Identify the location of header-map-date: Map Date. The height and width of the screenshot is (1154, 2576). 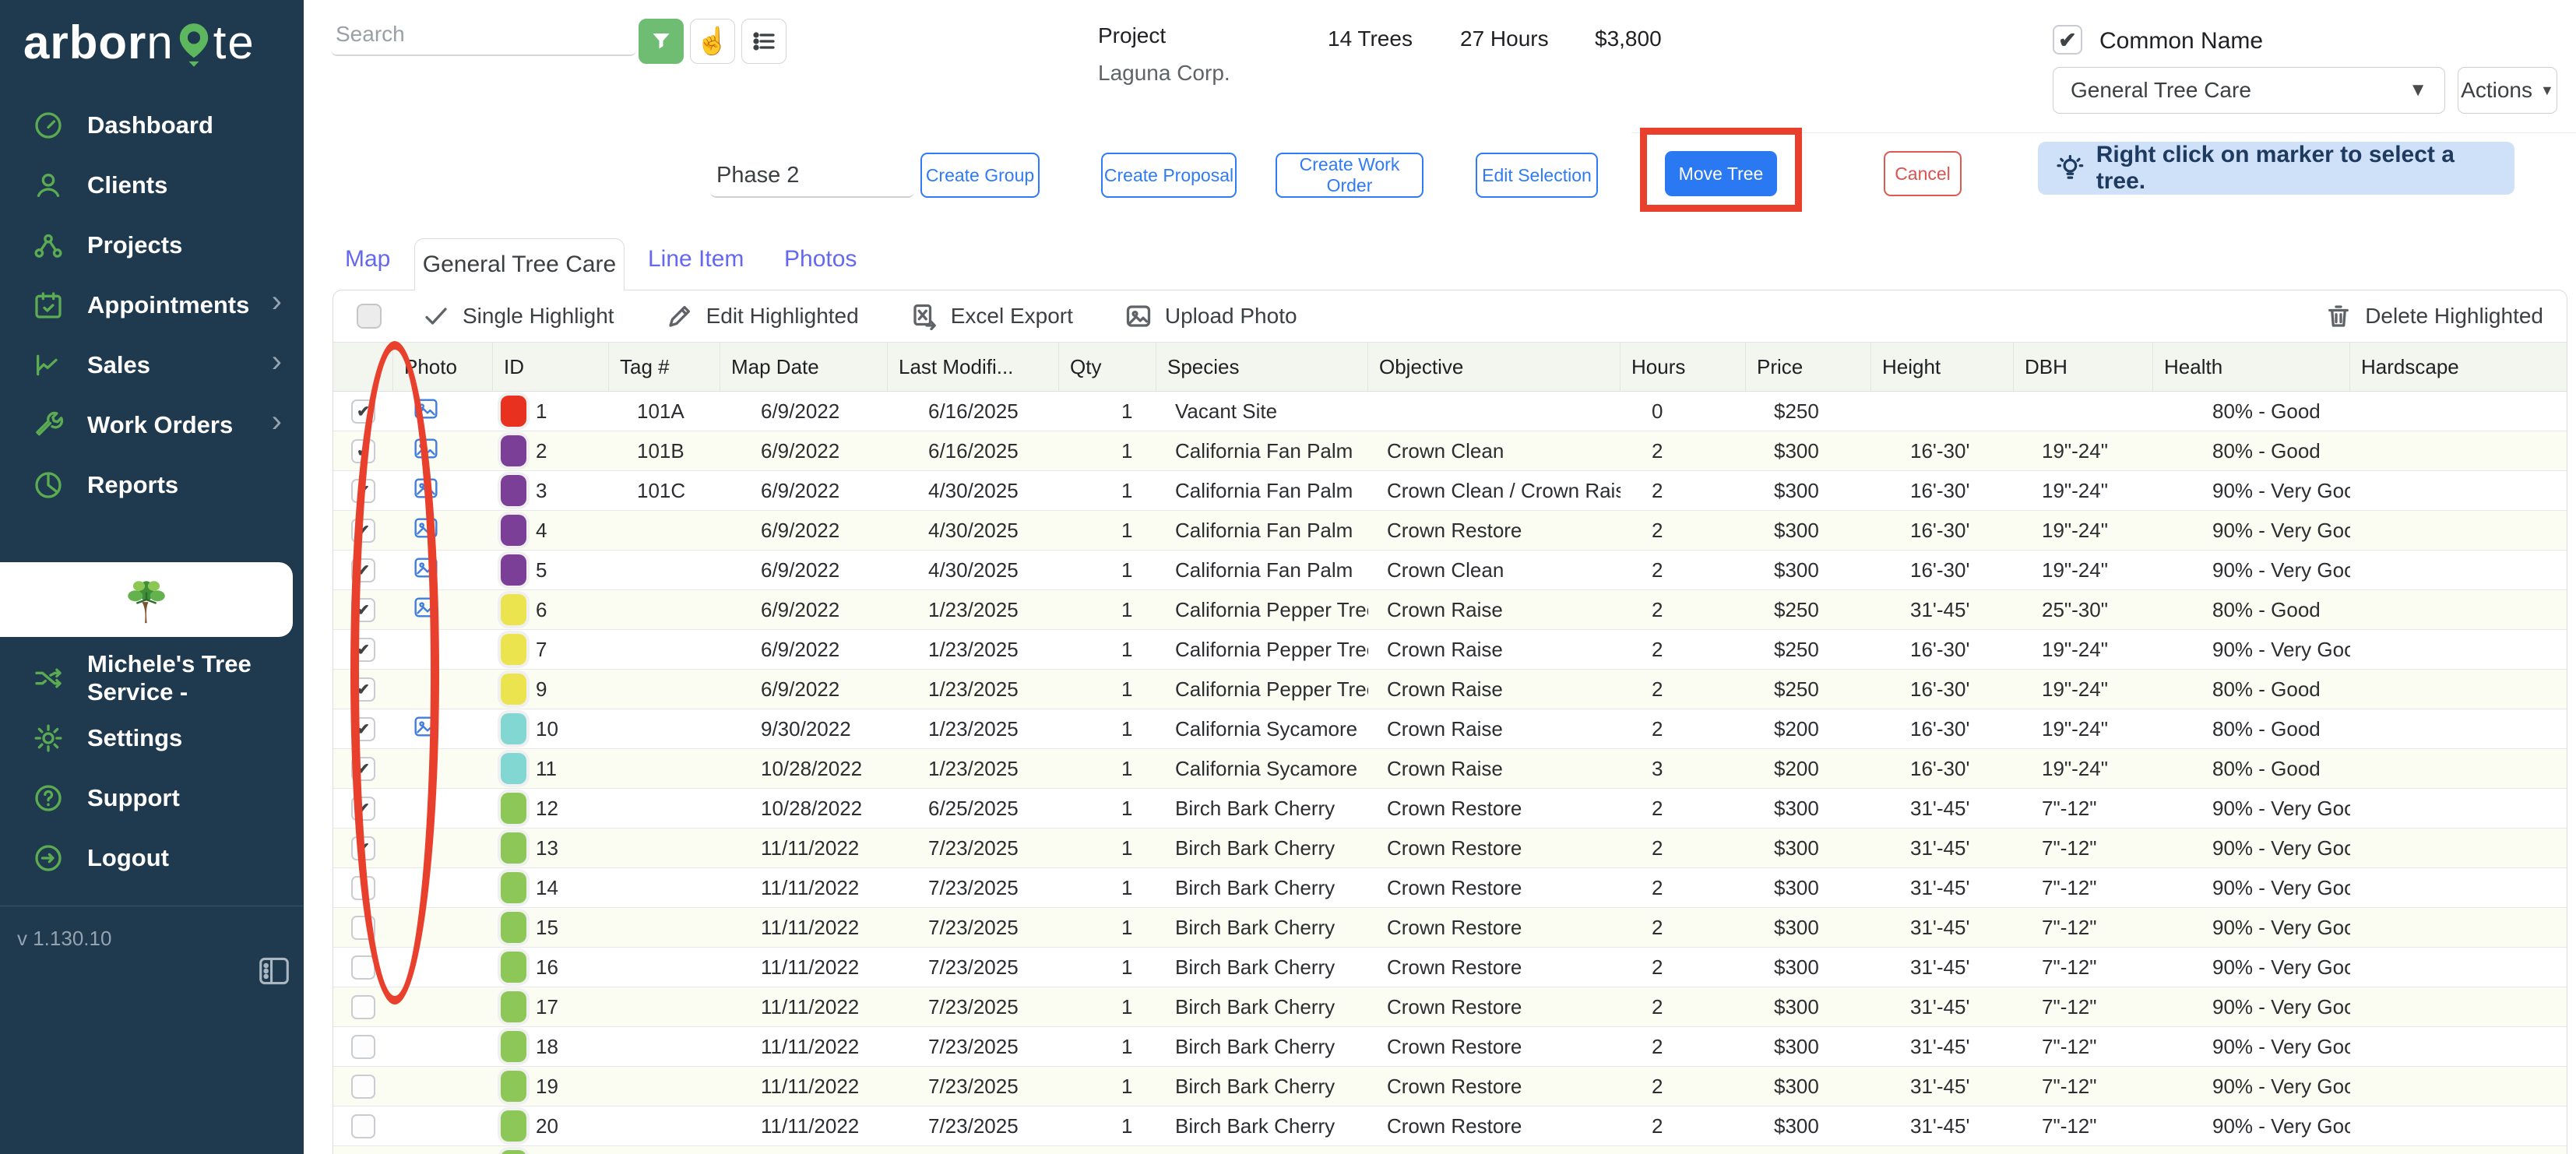
(804, 367).